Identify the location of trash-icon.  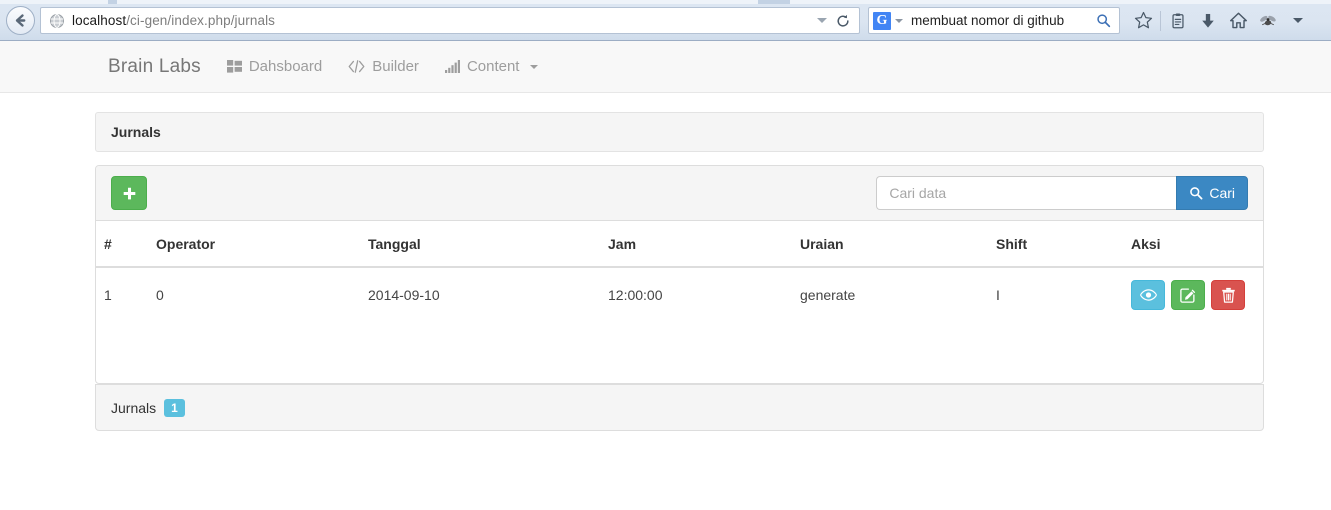
(1228, 295).